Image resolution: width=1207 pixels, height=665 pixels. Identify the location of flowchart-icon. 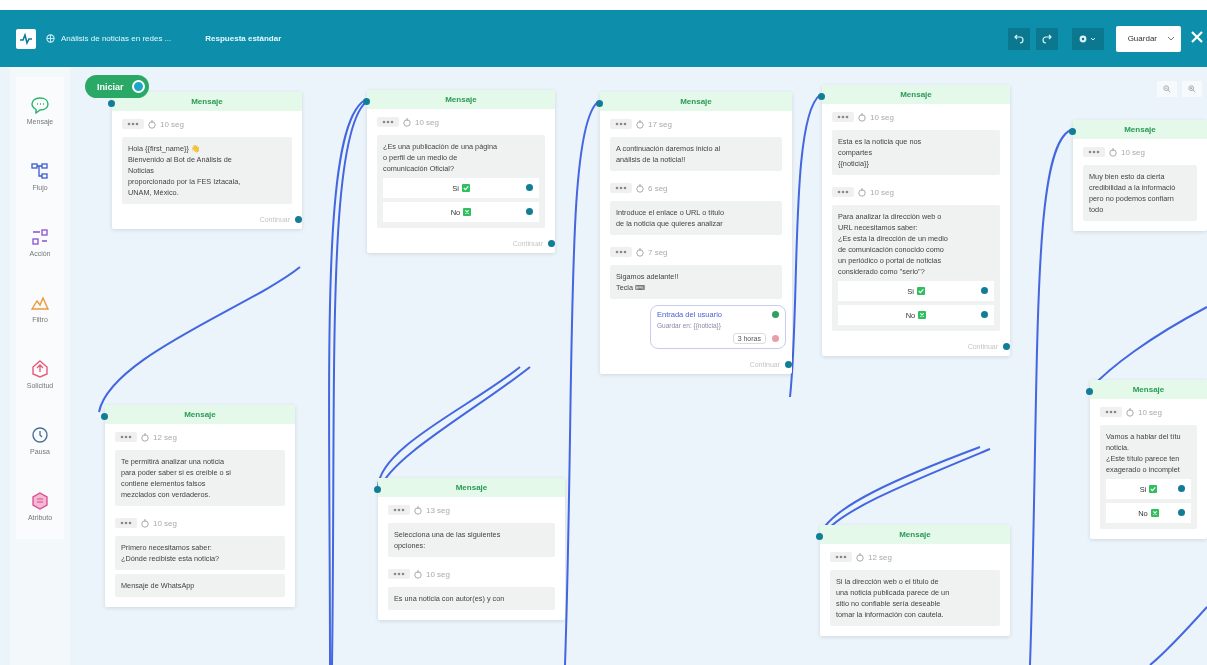
(40, 170).